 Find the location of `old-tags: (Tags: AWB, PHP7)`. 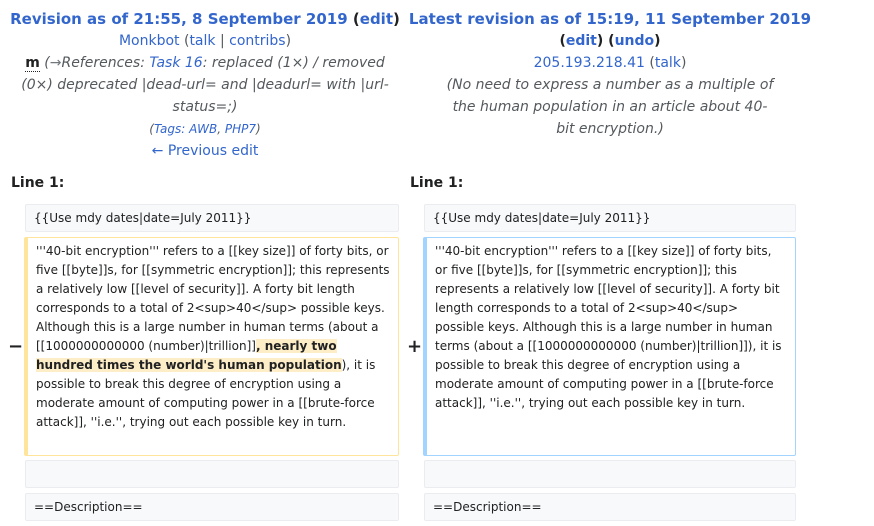

old-tags: (Tags: AWB, PHP7) is located at coordinates (205, 129).